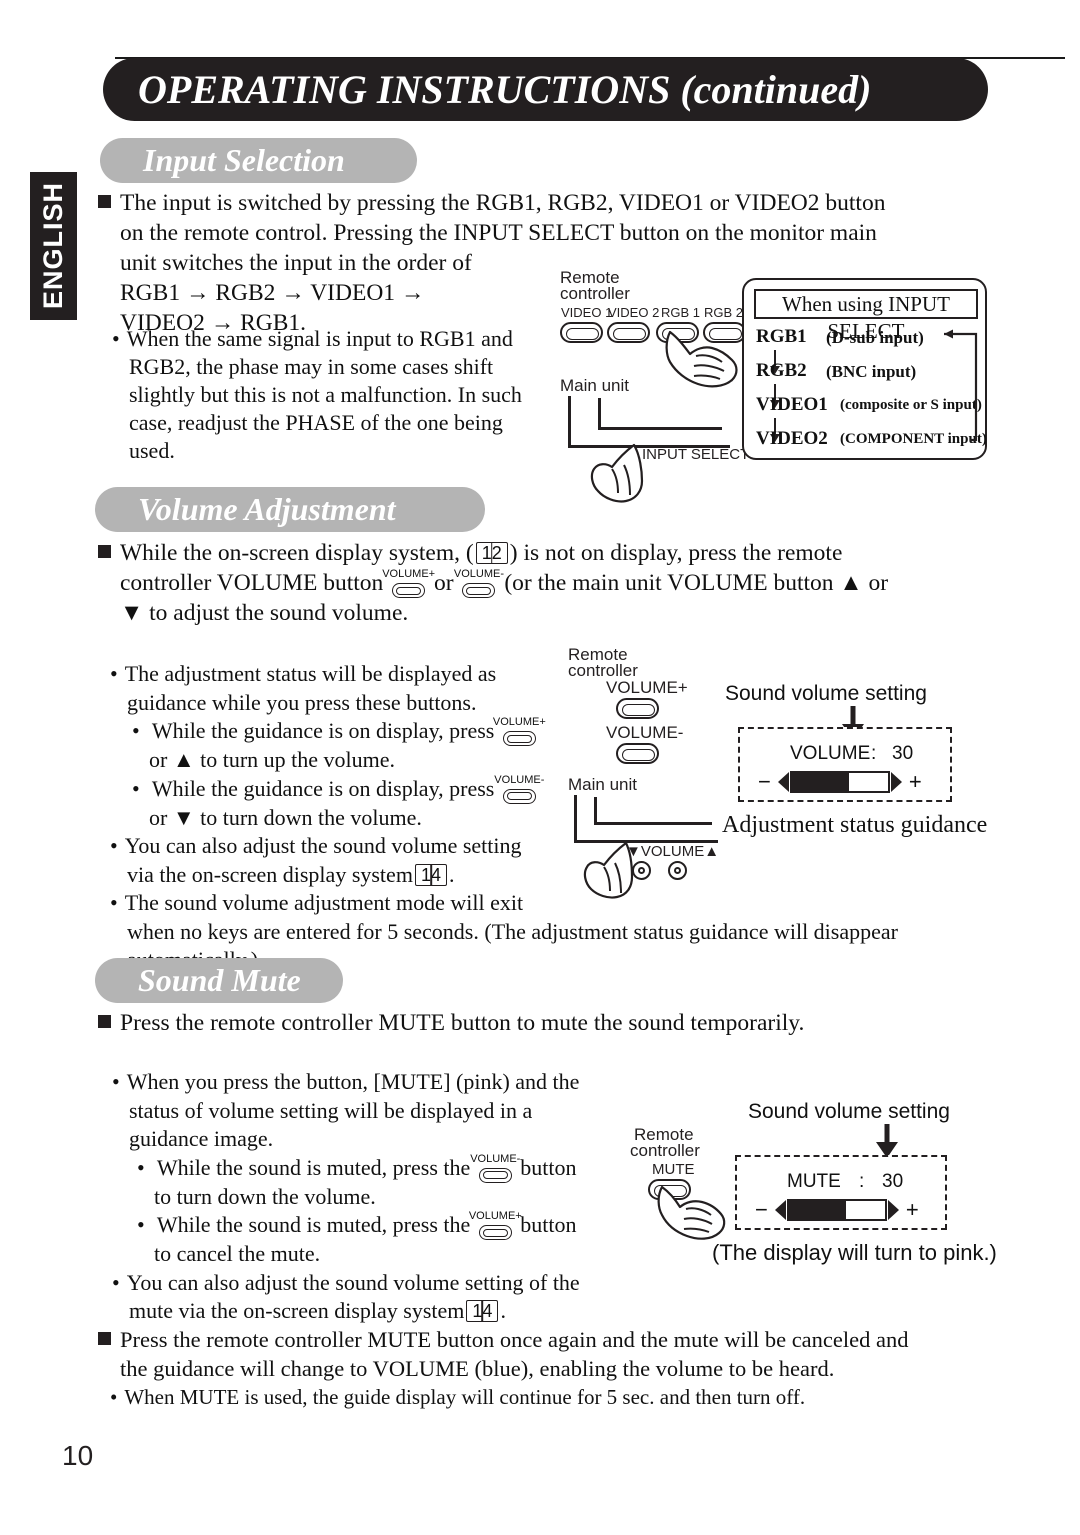 The image size is (1080, 1535). What do you see at coordinates (887, 1141) in the screenshot?
I see `down-arrow-icon` at bounding box center [887, 1141].